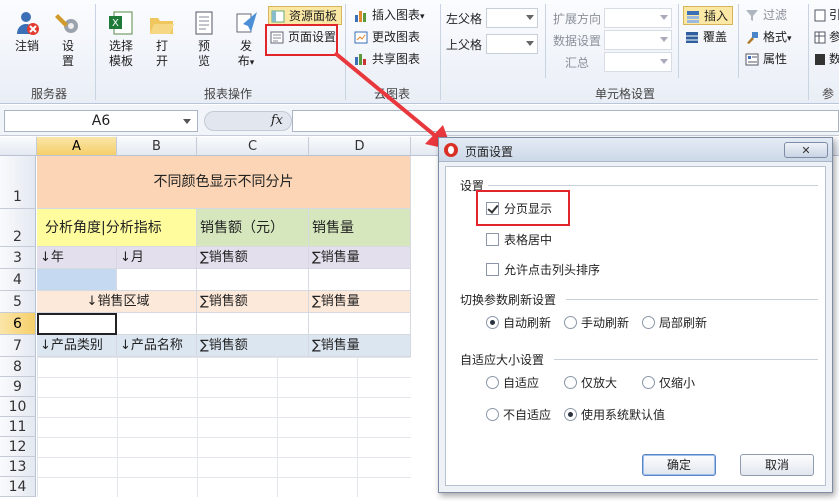  Describe the element at coordinates (543, 270) in the screenshot. I see `allow-sort-checkbox: 允许点击列头排序` at that location.